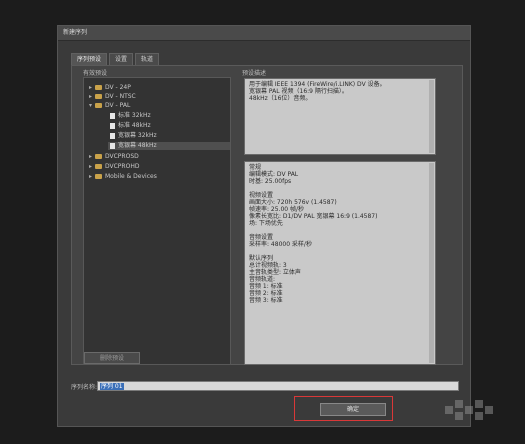 The height and width of the screenshot is (444, 525). What do you see at coordinates (169, 146) in the screenshot?
I see `tree-item-widescreen-48khz: 宽银幕 48kHz` at bounding box center [169, 146].